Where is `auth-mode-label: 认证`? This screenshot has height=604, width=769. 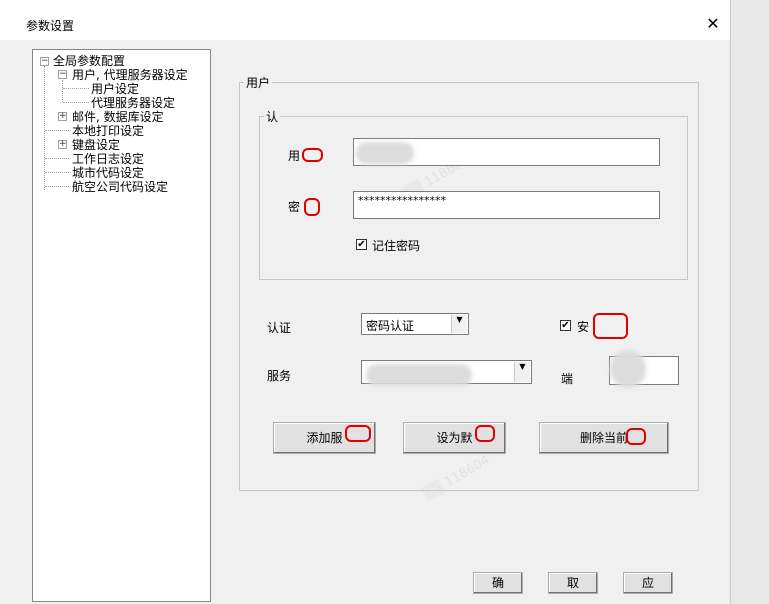
auth-mode-label: 认证 is located at coordinates (279, 328).